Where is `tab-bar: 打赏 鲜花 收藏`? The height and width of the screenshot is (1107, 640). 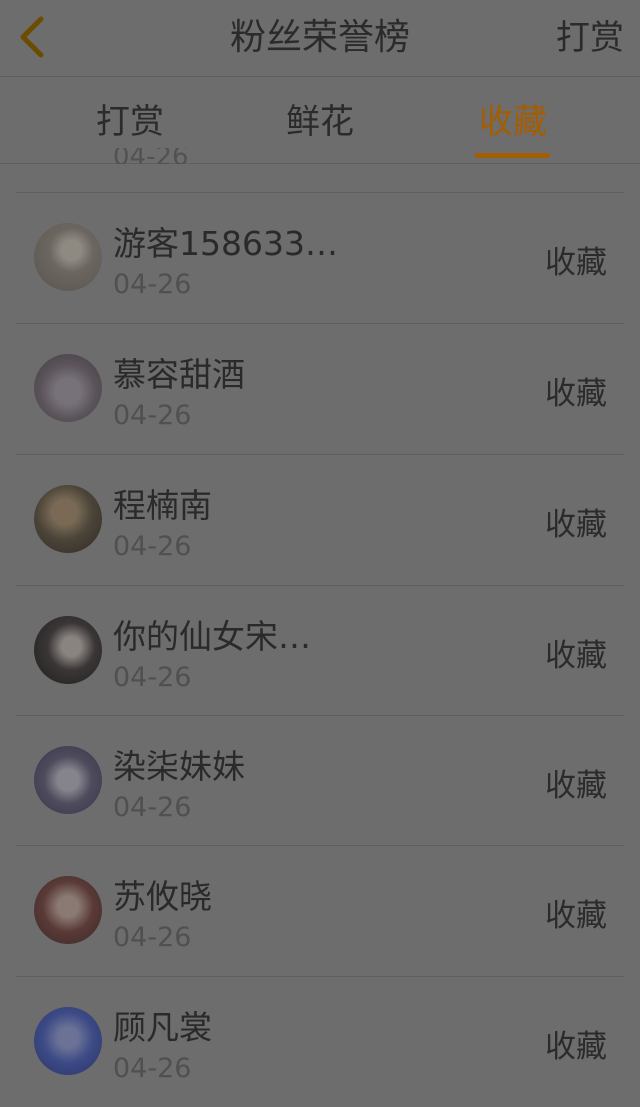
tab-bar: 打赏 鲜花 收藏 is located at coordinates (320, 120).